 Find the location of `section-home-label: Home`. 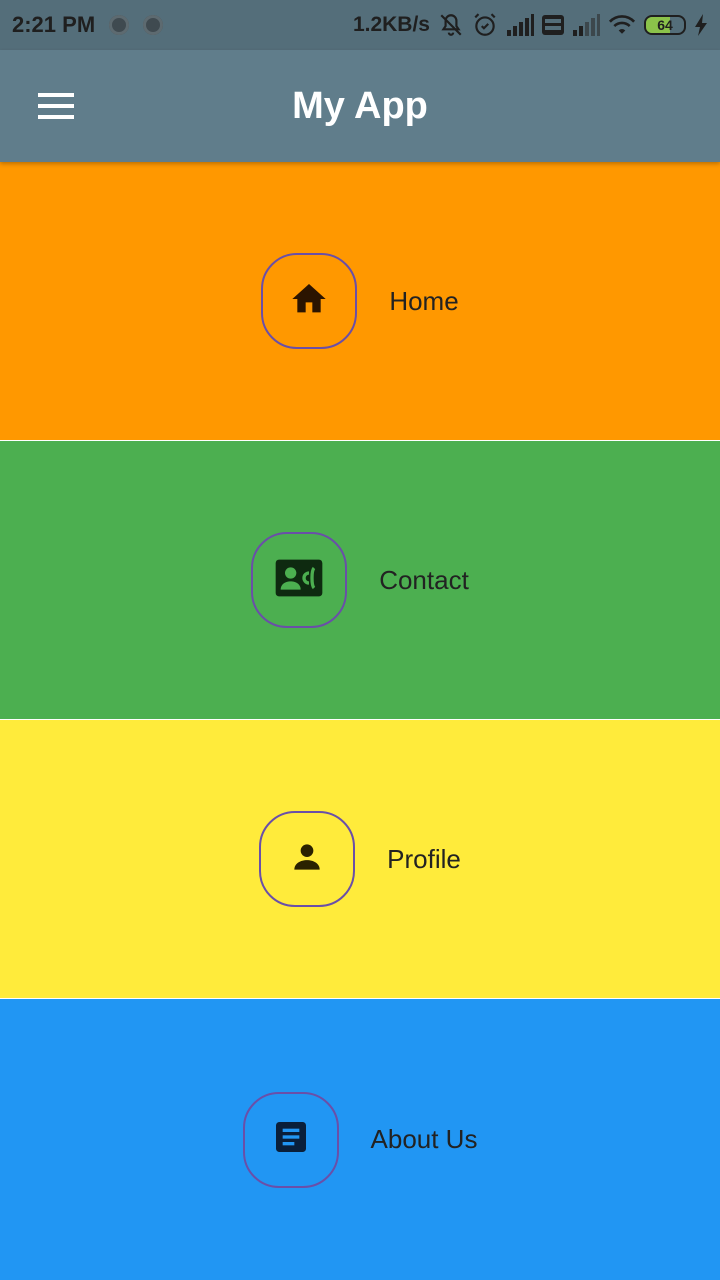

section-home-label: Home is located at coordinates (424, 300).